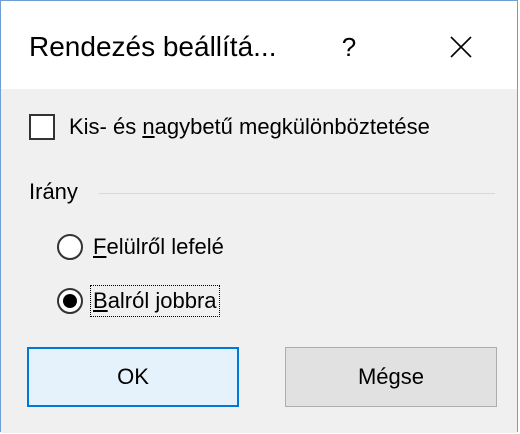 The image size is (520, 434). I want to click on group-divider, so click(297, 193).